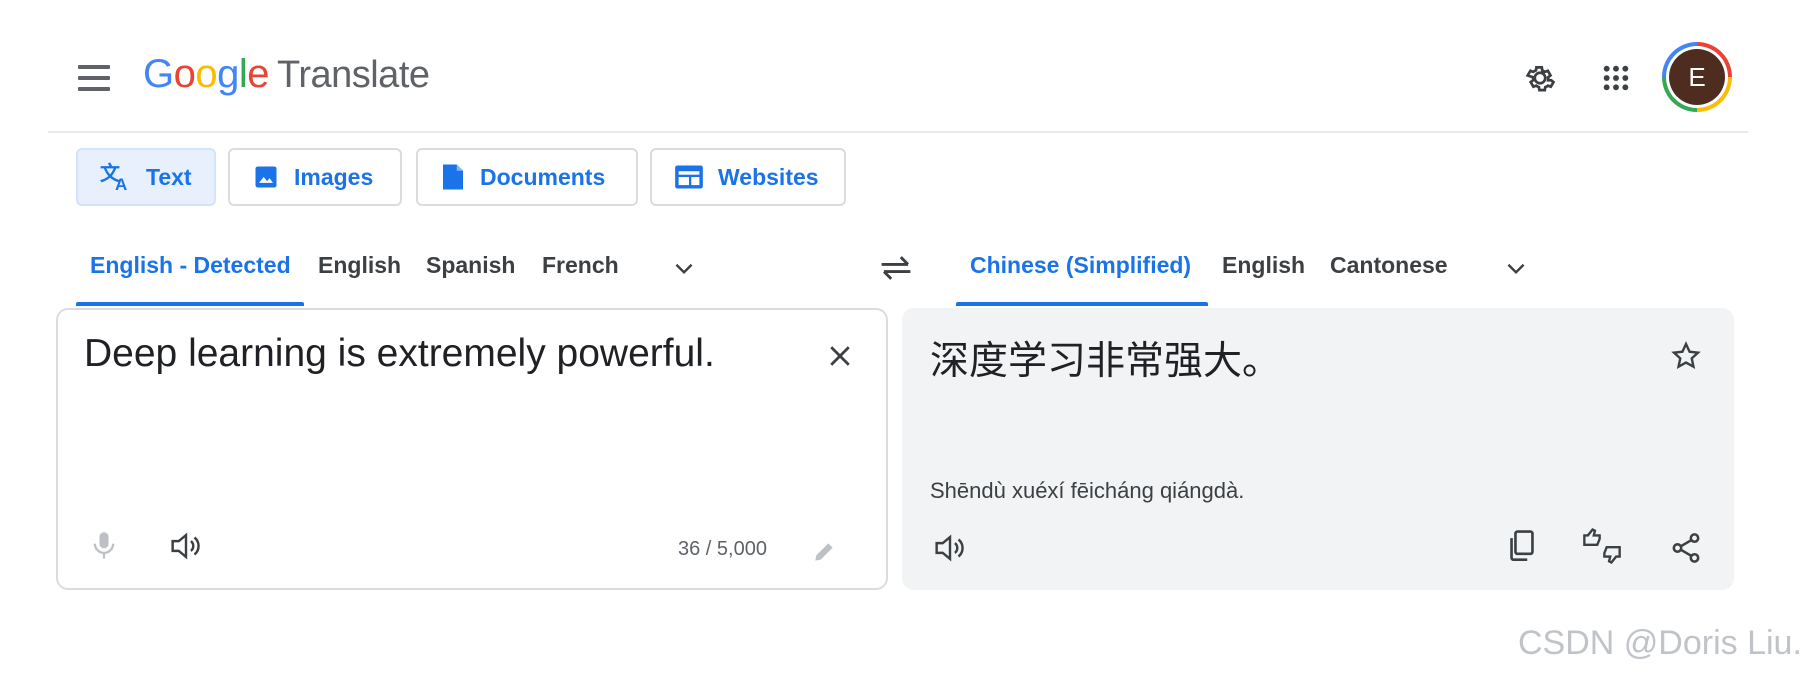  What do you see at coordinates (113, 177) in the screenshot?
I see `translate-icon: 文 A` at bounding box center [113, 177].